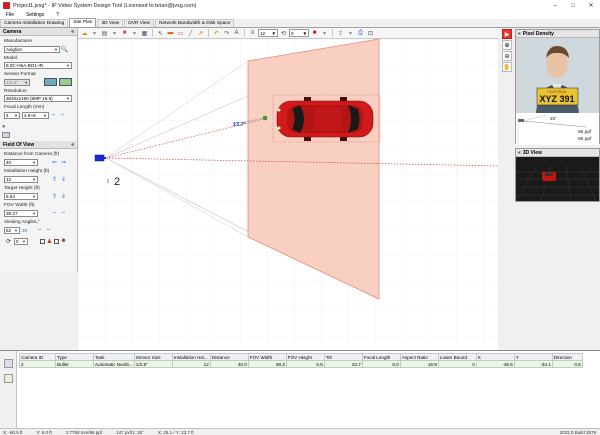 The width and height of the screenshot is (600, 435). I want to click on crop-icon: ⊡, so click(370, 33).